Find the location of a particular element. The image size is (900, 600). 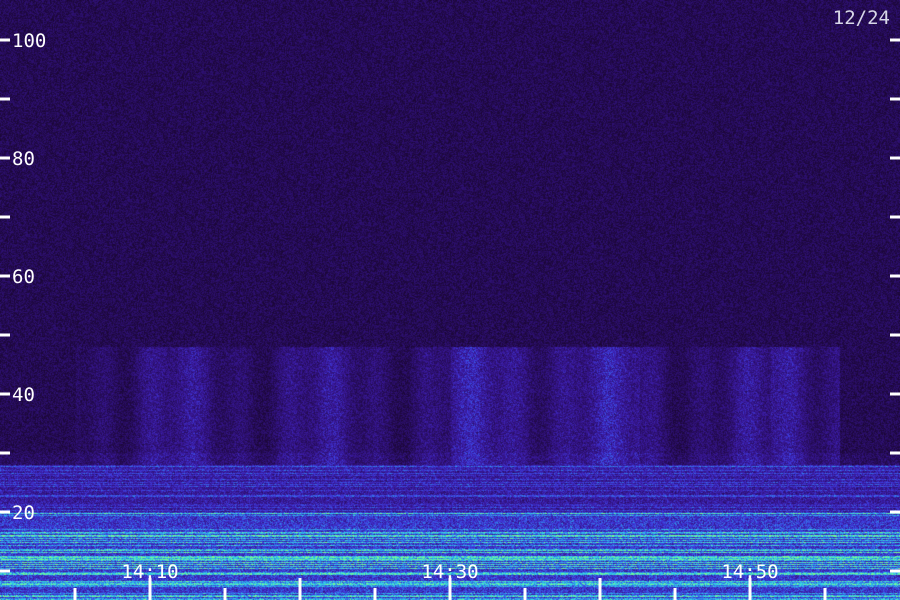

x-tick-label: 14:10 is located at coordinates (149, 572).